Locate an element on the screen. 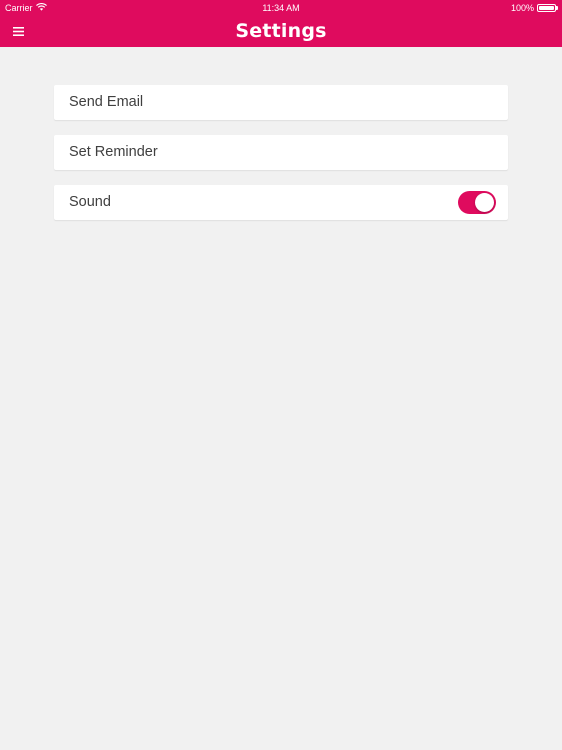  set-reminder-row: Set Reminder is located at coordinates (281, 152).